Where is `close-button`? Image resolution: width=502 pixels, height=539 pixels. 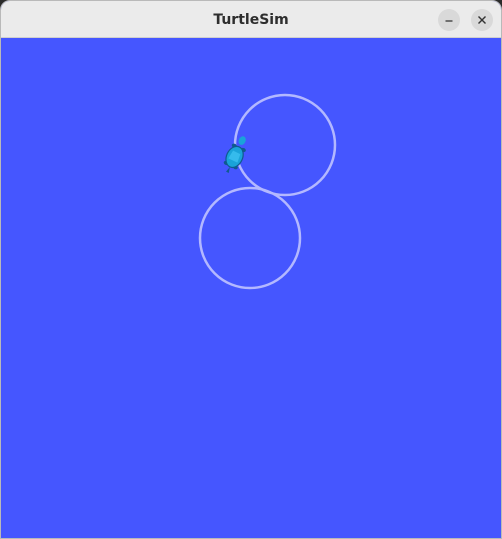 close-button is located at coordinates (482, 20).